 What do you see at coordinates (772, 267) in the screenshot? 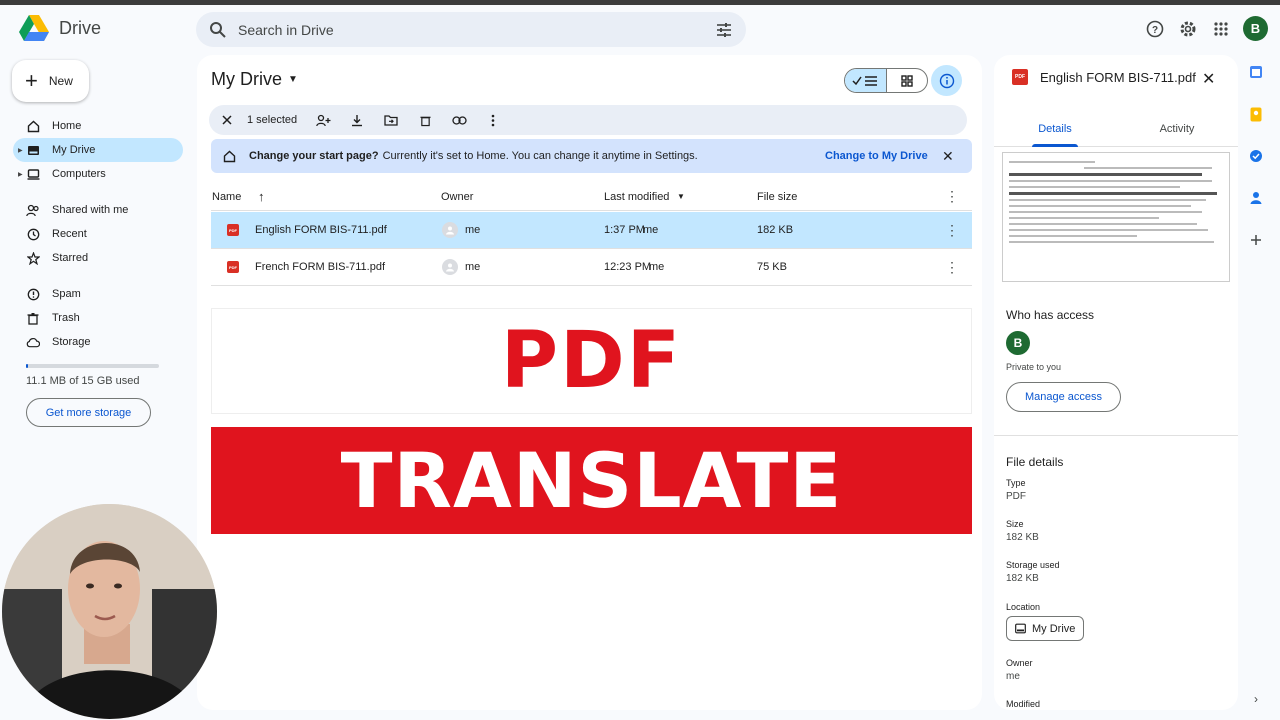
I see `file-size: 75 KB` at bounding box center [772, 267].